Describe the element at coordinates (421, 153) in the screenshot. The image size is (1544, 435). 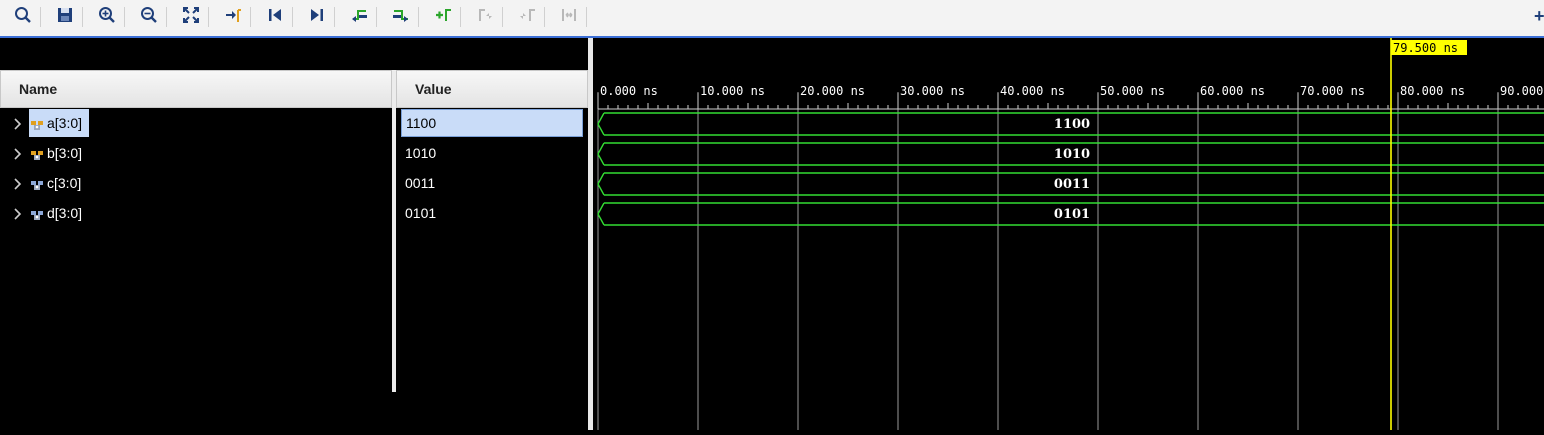
I see `signal-value: 1010` at that location.